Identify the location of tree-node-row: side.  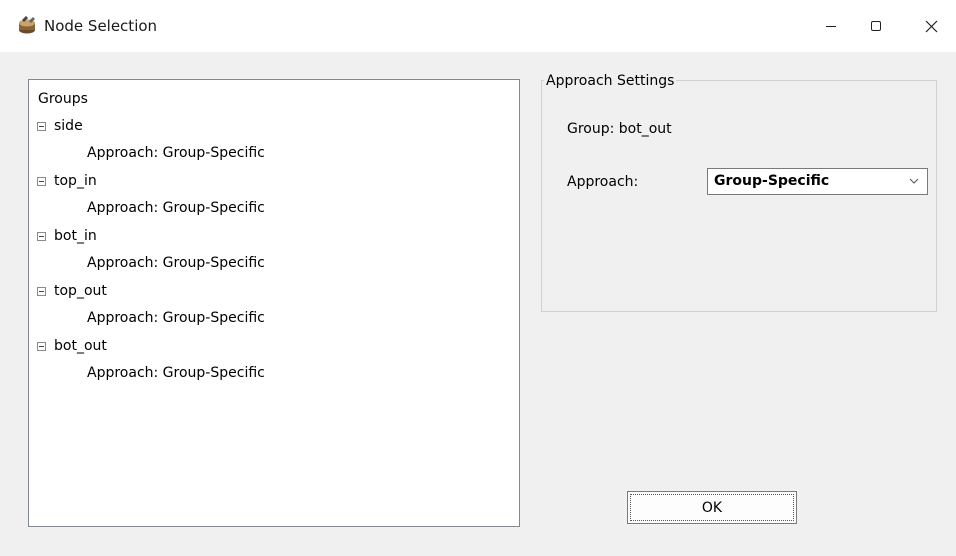
(60, 126).